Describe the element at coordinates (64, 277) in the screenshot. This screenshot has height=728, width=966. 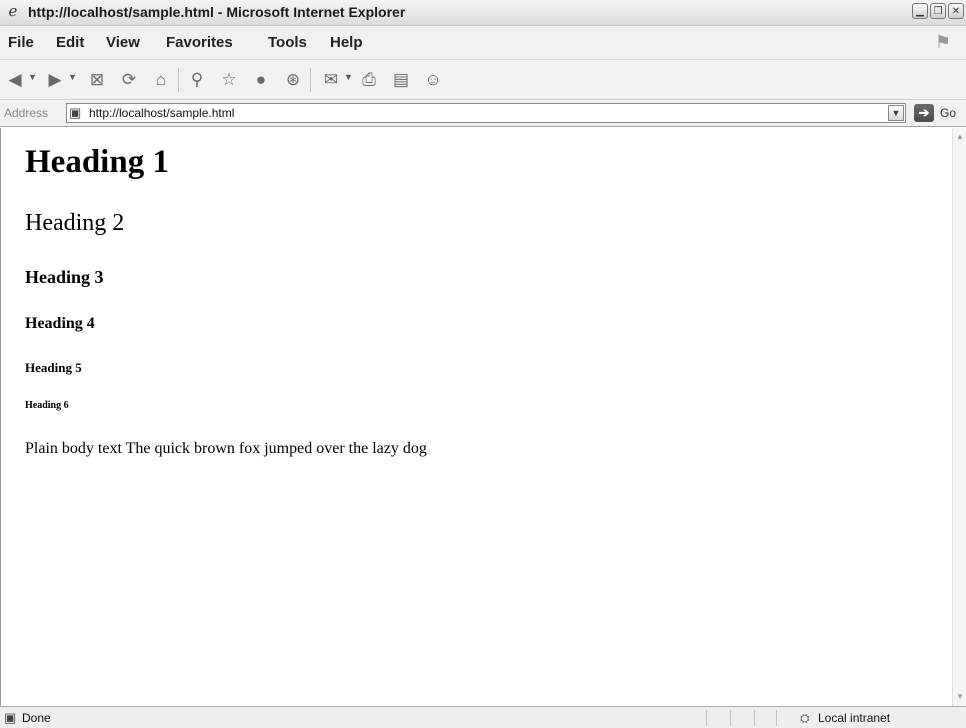
I see `heading-3: Heading 3` at that location.